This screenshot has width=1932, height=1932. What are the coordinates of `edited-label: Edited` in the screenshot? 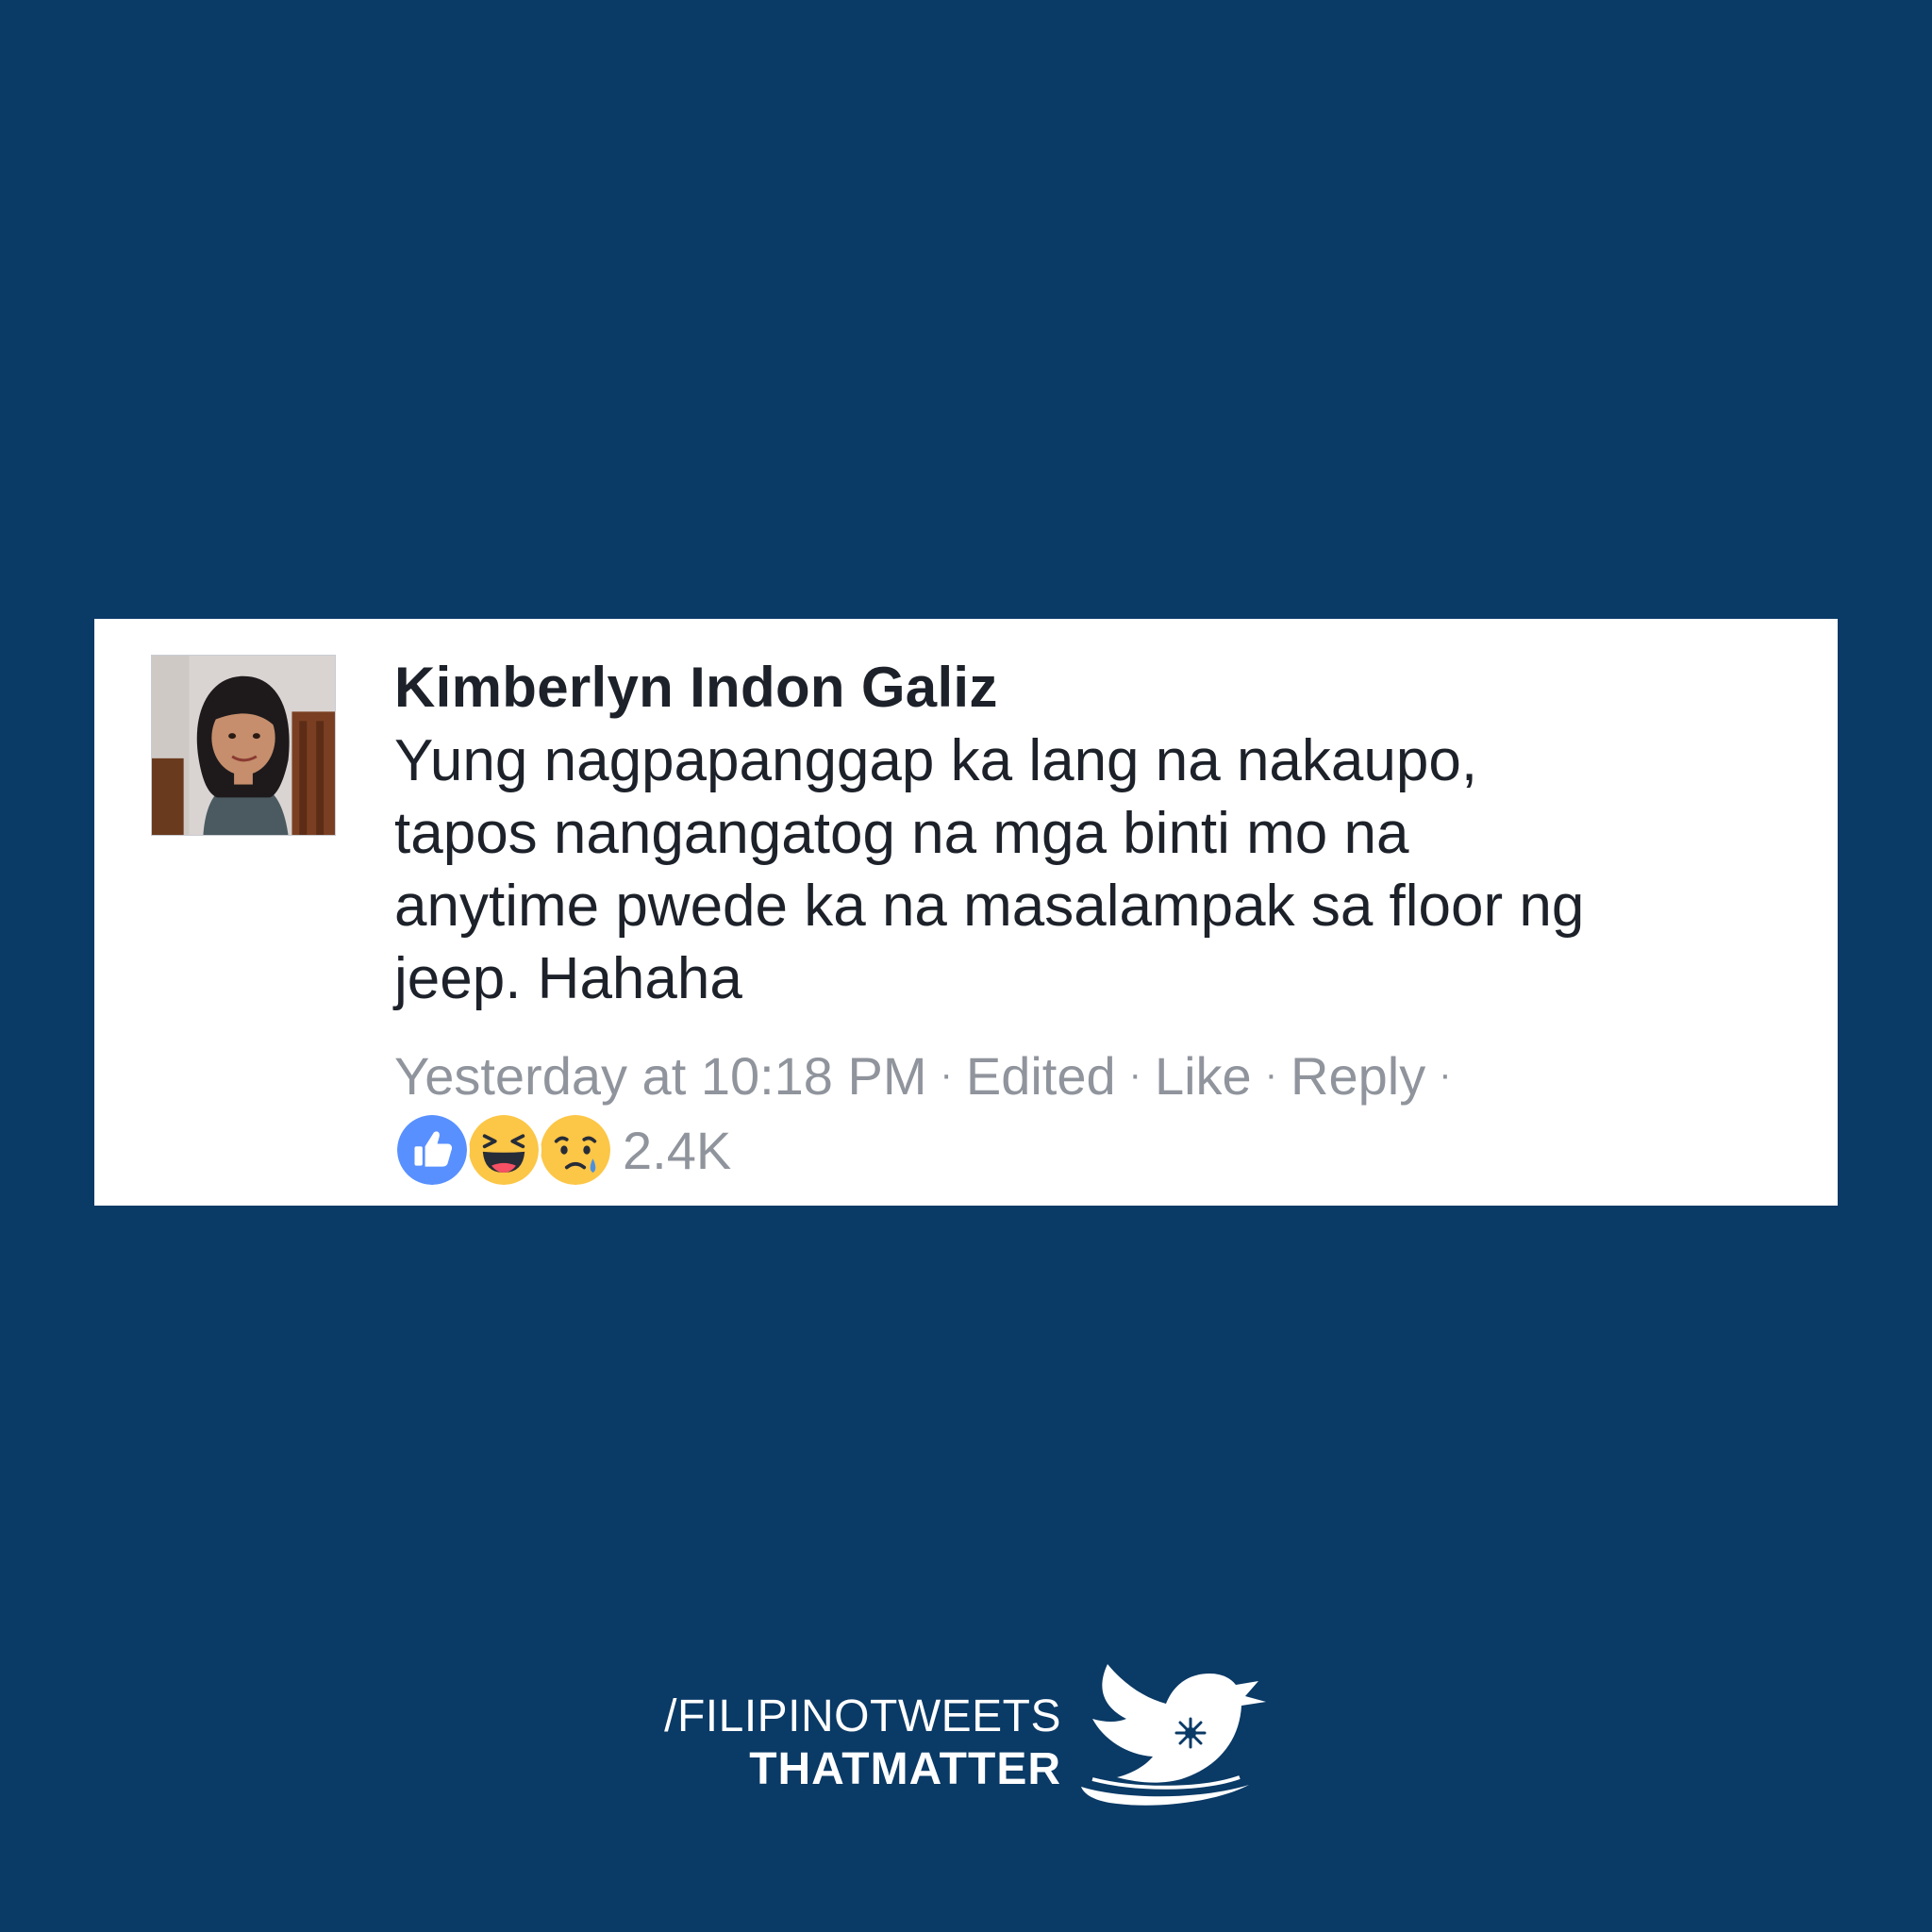 It's located at (1041, 1076).